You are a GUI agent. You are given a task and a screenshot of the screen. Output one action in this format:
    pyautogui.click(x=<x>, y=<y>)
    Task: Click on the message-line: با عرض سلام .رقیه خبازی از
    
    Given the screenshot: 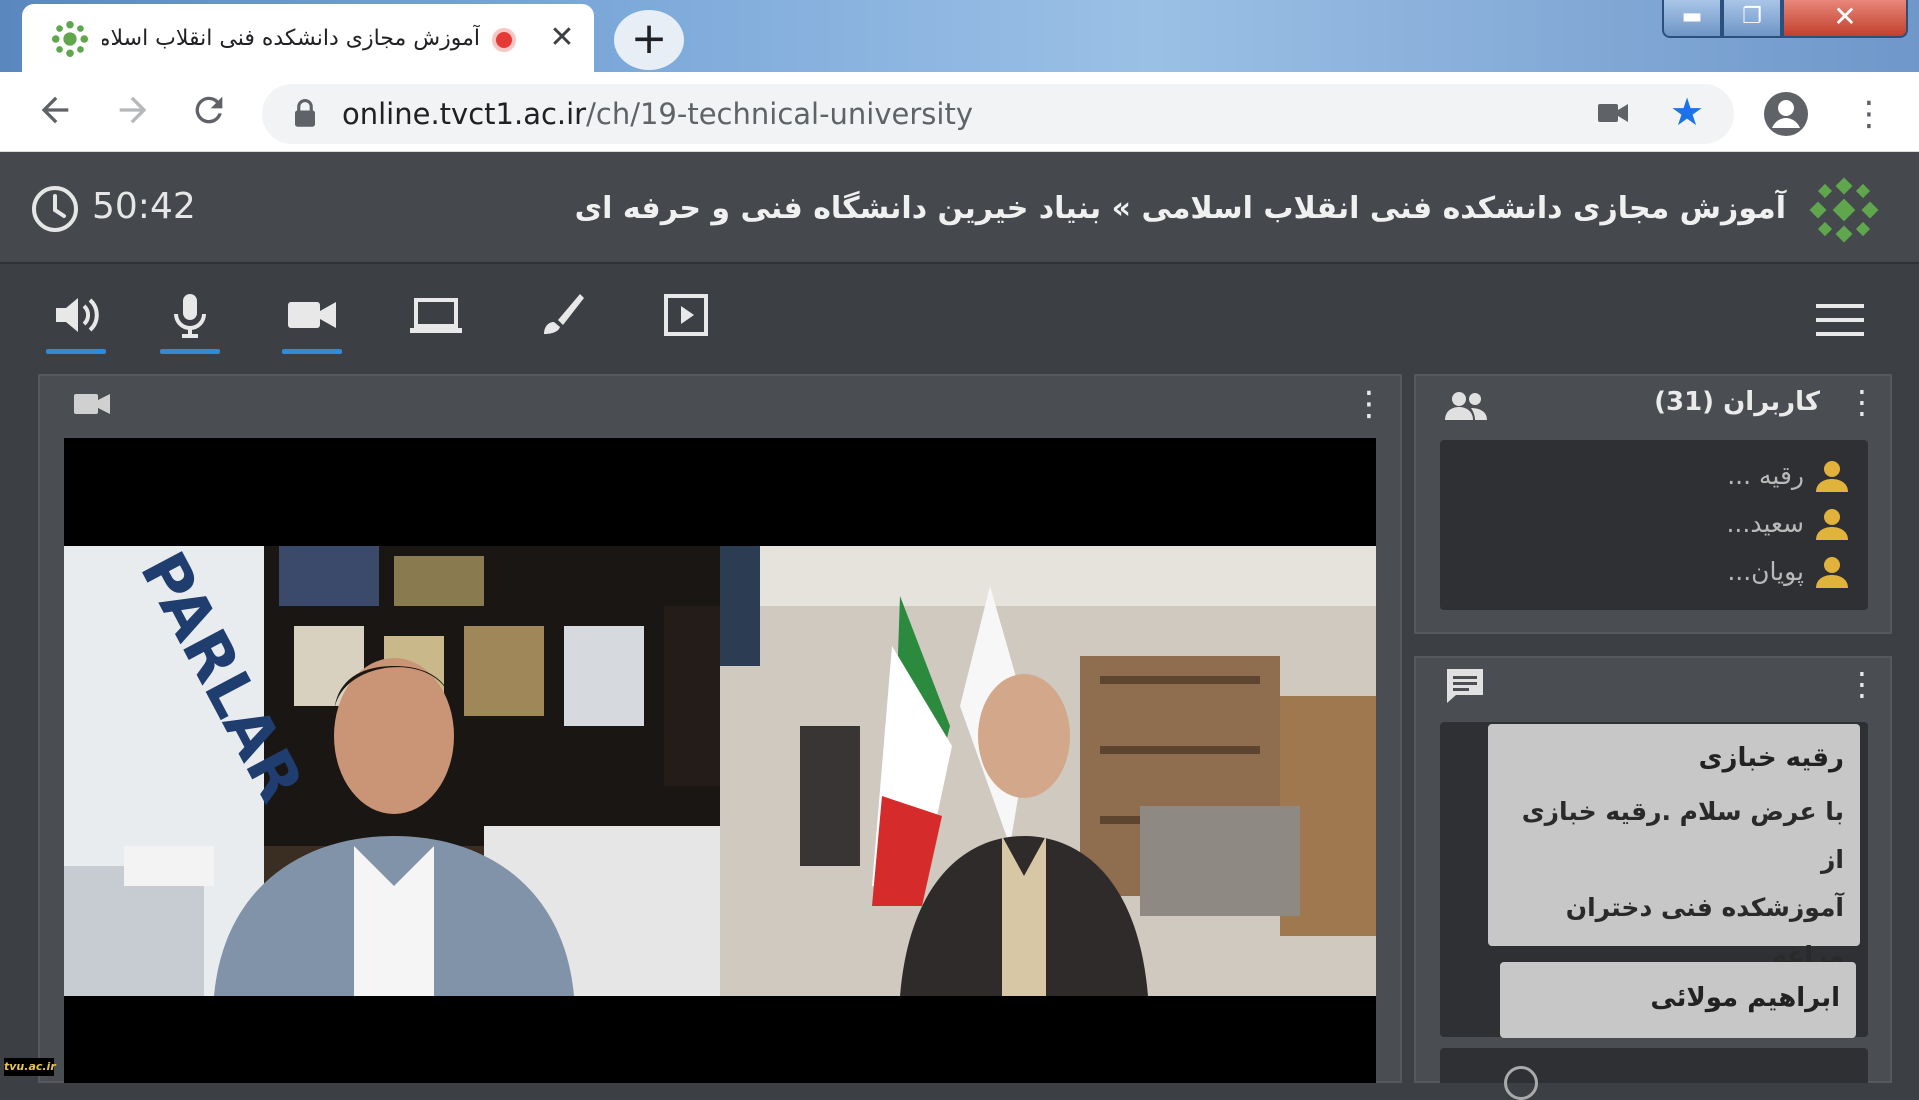 What is the action you would take?
    pyautogui.click(x=1682, y=835)
    